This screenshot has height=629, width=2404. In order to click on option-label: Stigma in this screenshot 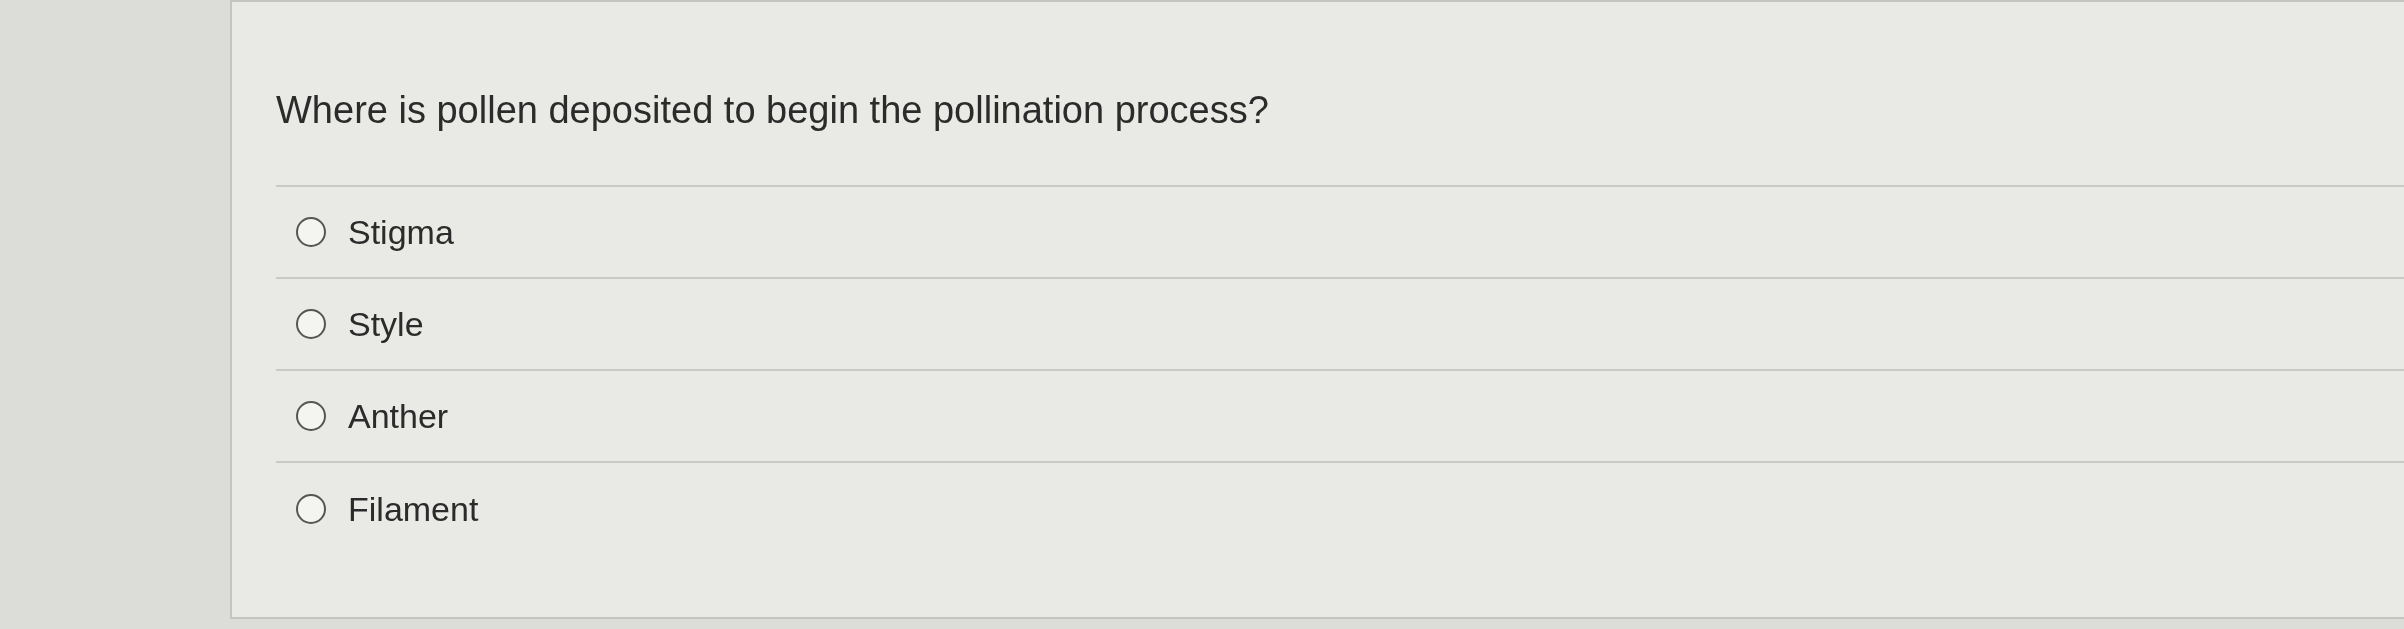, I will do `click(401, 232)`.